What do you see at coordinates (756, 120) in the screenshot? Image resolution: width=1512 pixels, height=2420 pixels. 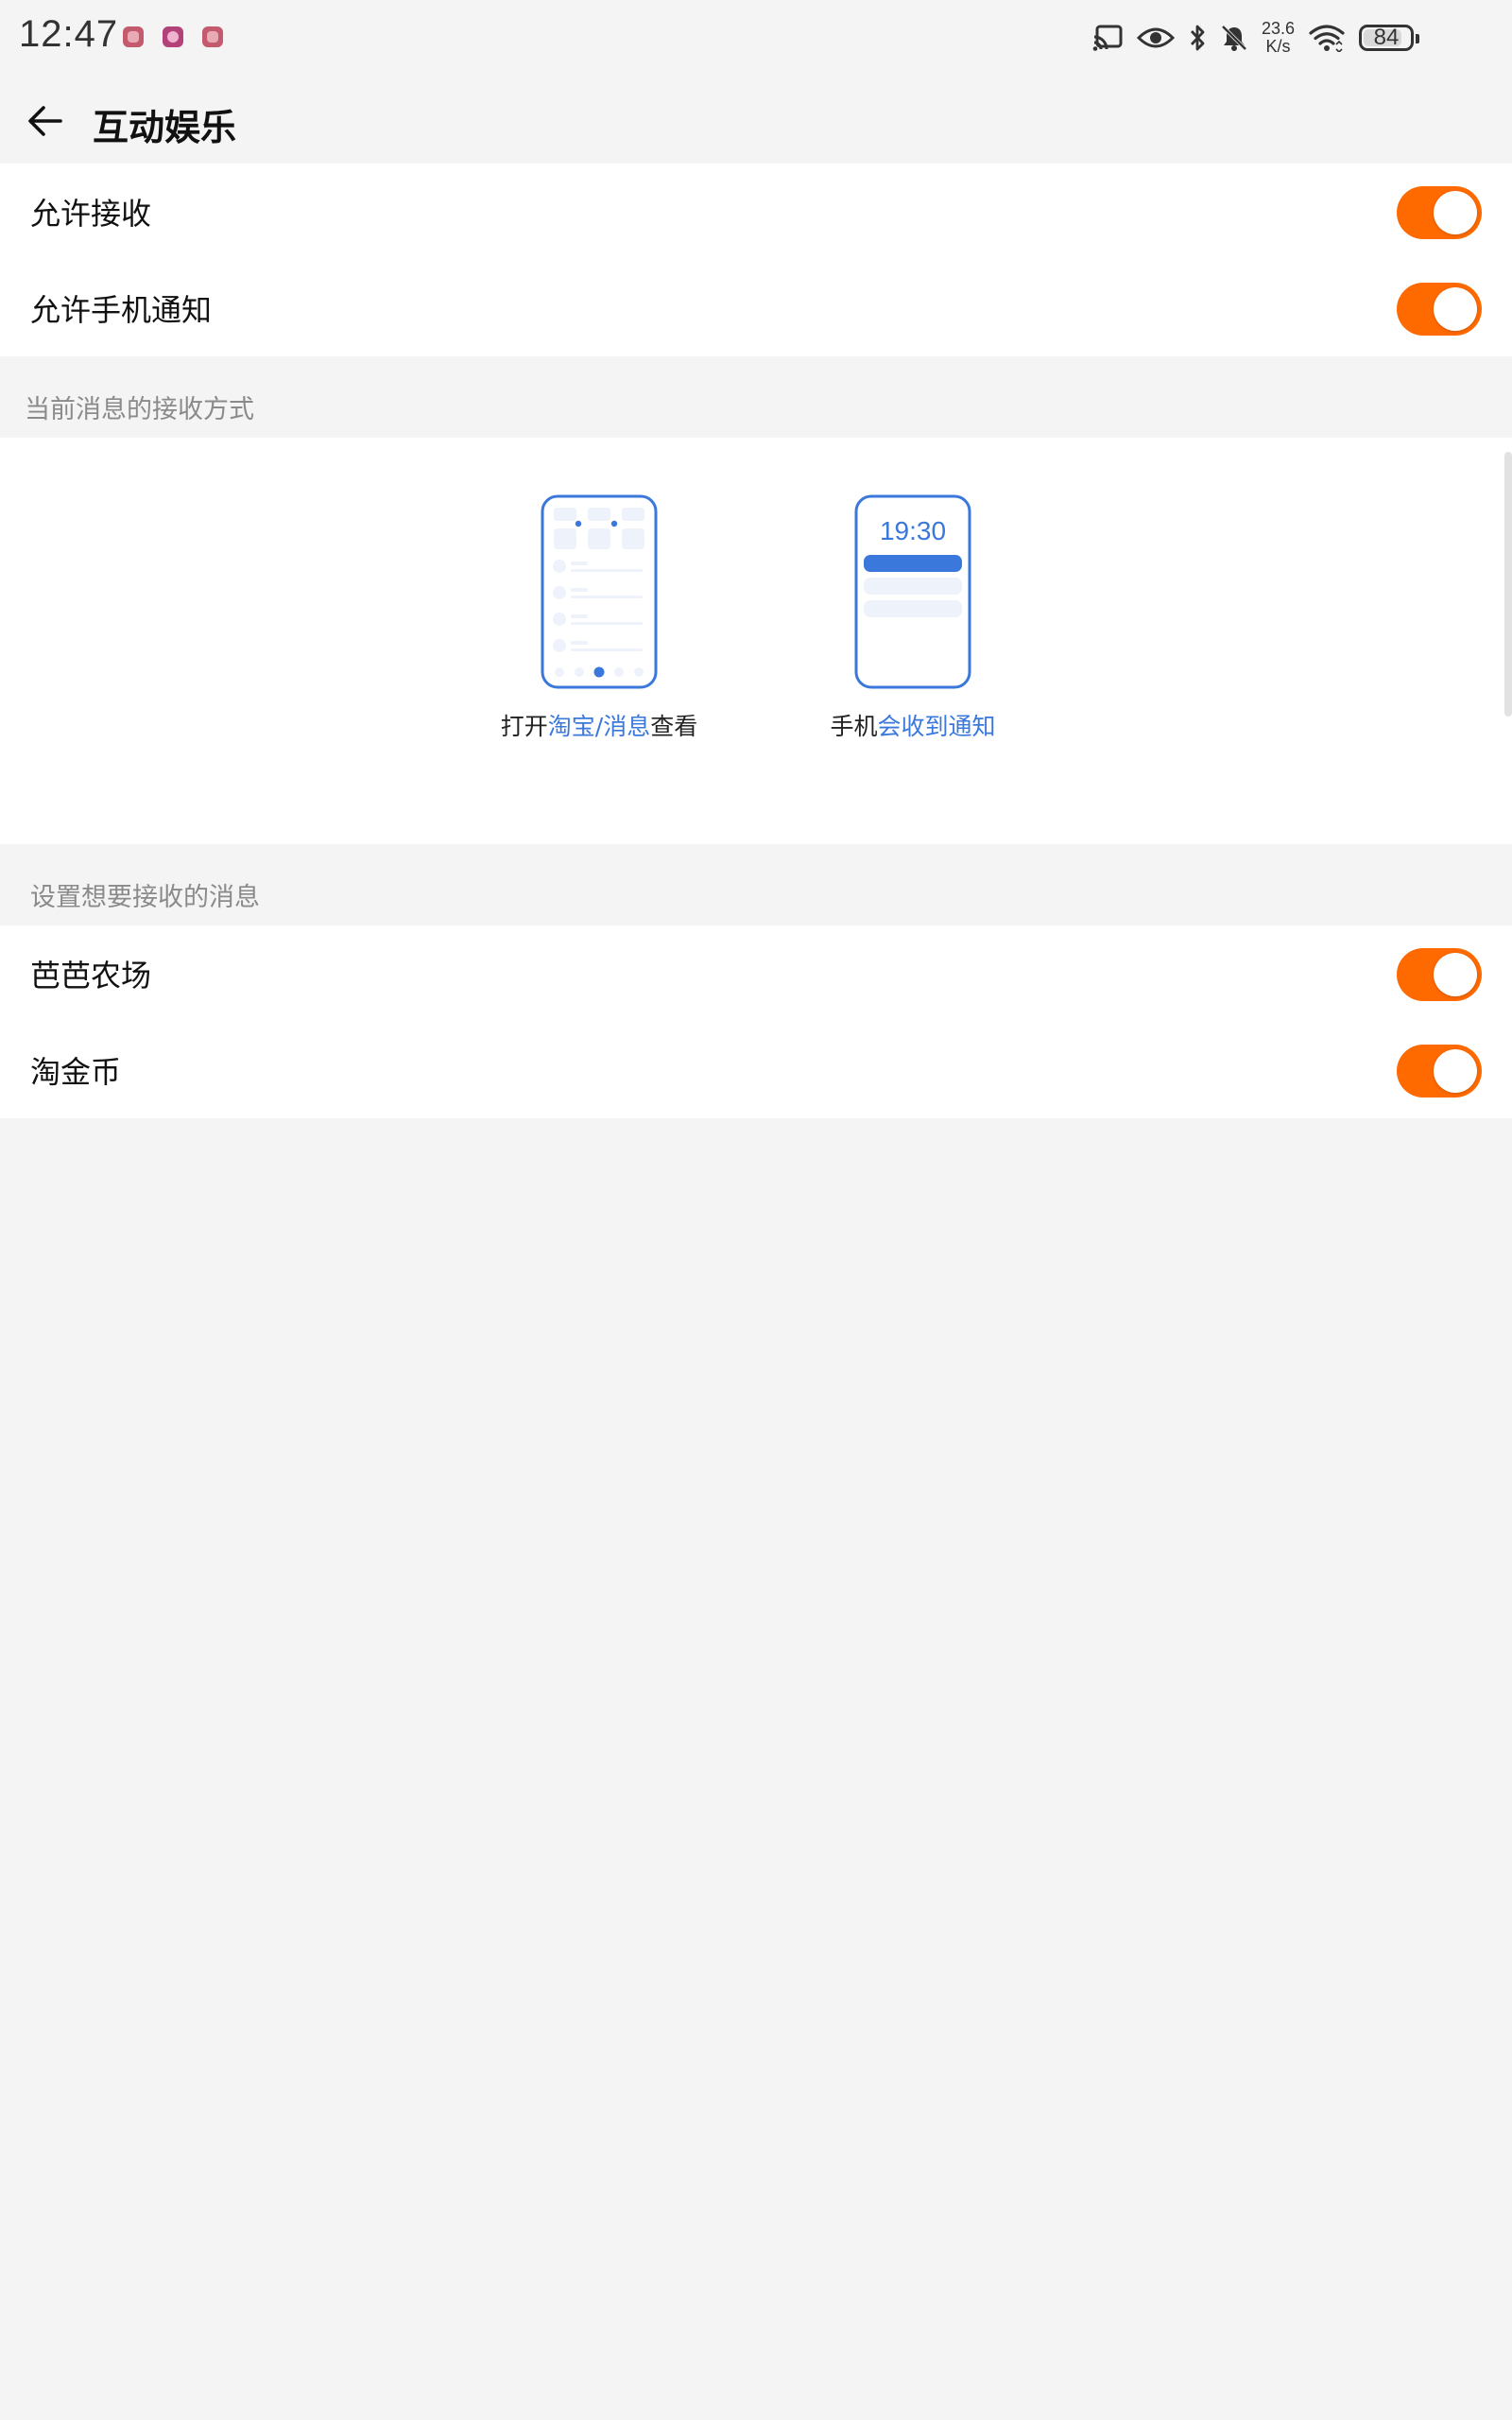 I see `page-header: 互动娱乐` at bounding box center [756, 120].